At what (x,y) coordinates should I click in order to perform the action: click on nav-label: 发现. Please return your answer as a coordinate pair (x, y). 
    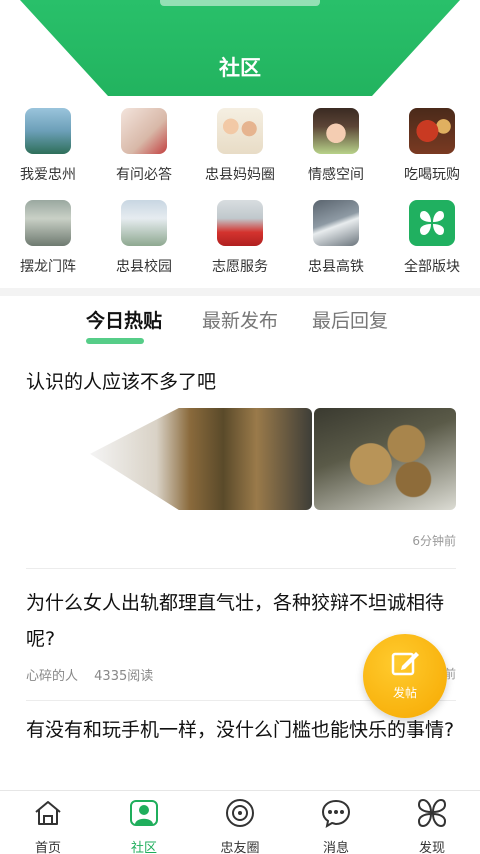
    Looking at the image, I should click on (431, 847).